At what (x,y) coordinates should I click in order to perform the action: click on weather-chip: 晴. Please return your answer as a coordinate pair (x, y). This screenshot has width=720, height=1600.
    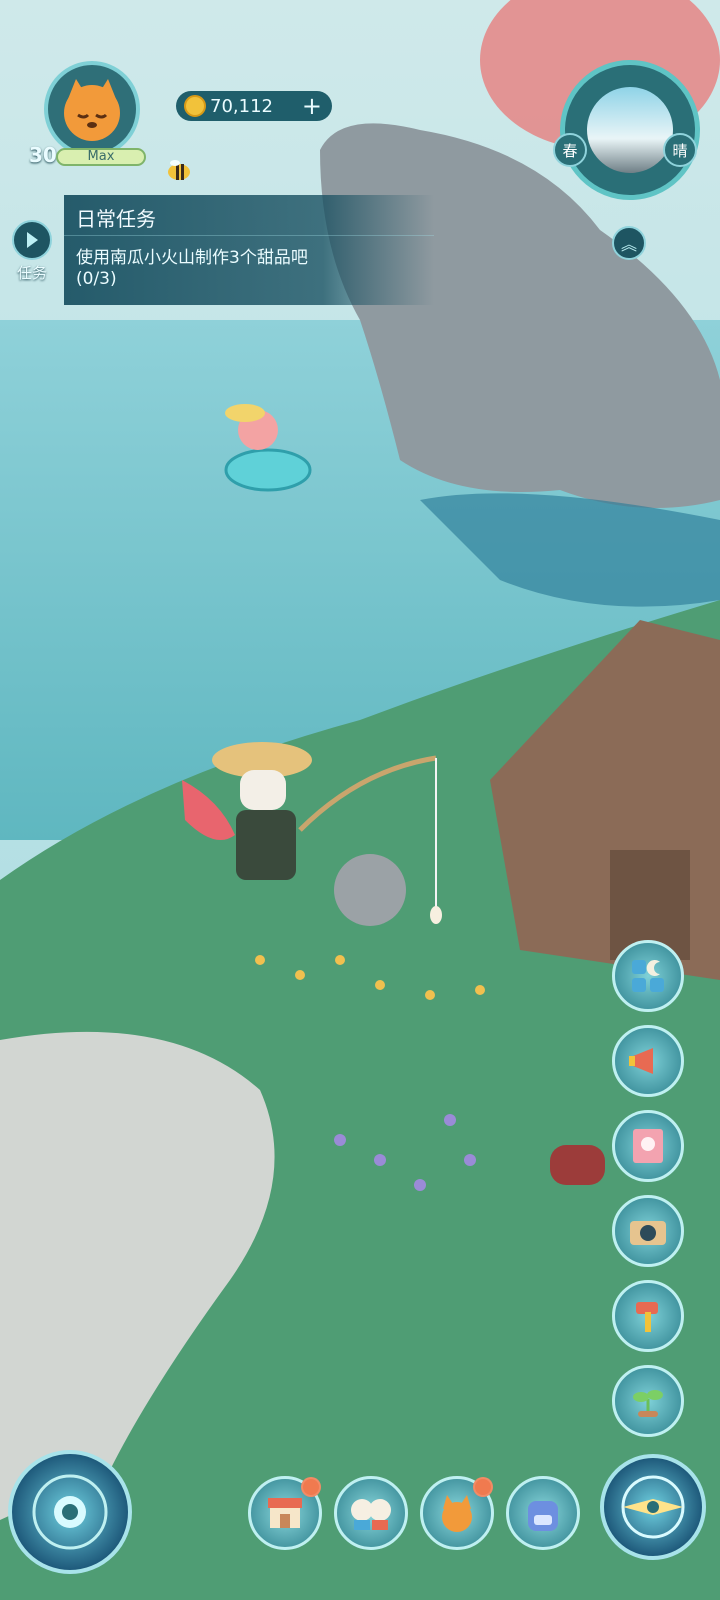
    Looking at the image, I should click on (680, 150).